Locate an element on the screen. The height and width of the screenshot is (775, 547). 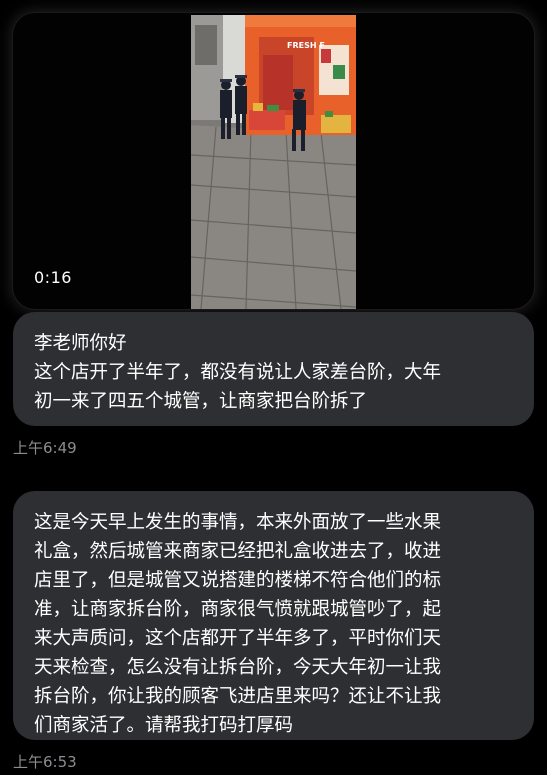
message-line: 拆台阶，你让我的顾客飞进店里来吗？还让不让我 is located at coordinates (238, 696).